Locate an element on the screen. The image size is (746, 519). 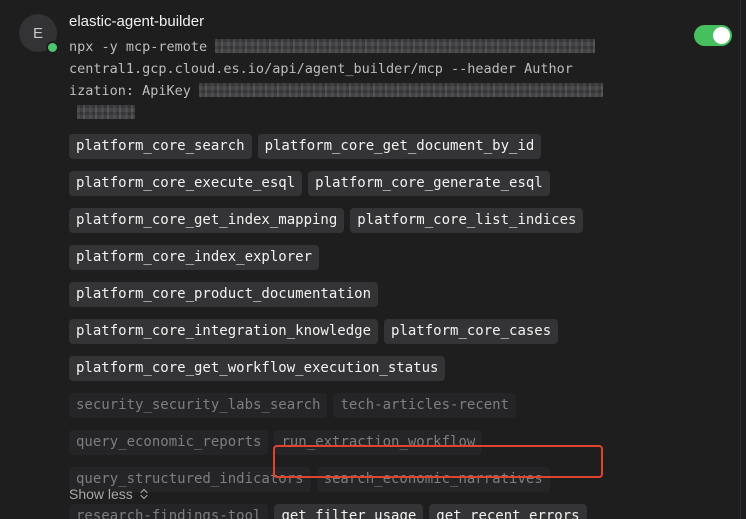
tool-chip-get-filter-usage: get_filter_usage is located at coordinates (349, 511).